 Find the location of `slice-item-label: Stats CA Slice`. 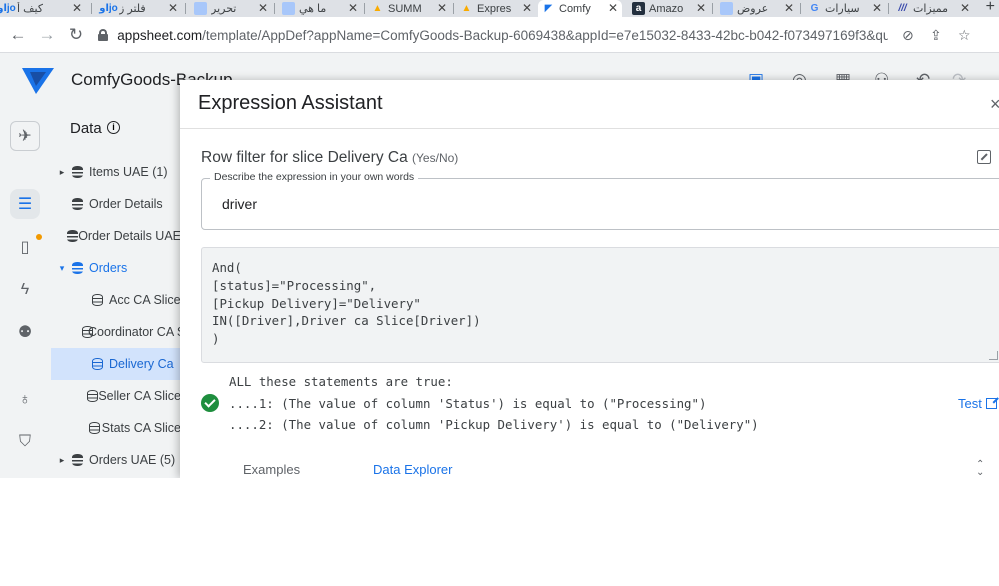

slice-item-label: Stats CA Slice is located at coordinates (141, 428).